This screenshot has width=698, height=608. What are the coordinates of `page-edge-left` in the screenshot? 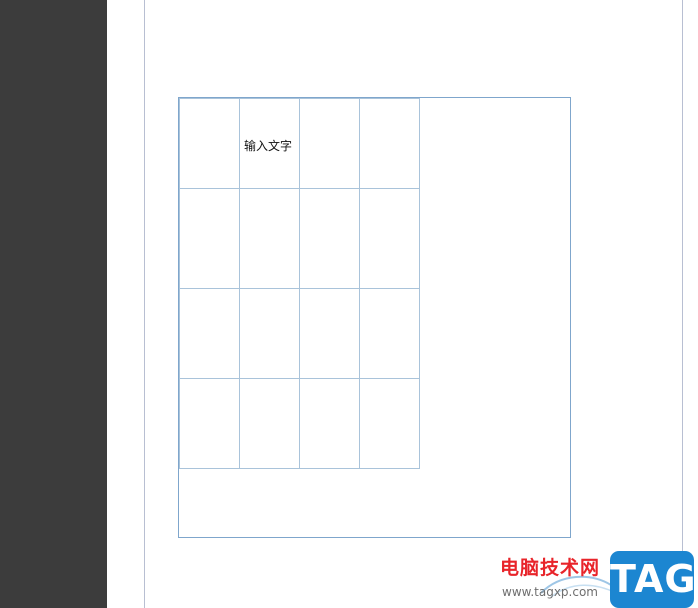 It's located at (144, 304).